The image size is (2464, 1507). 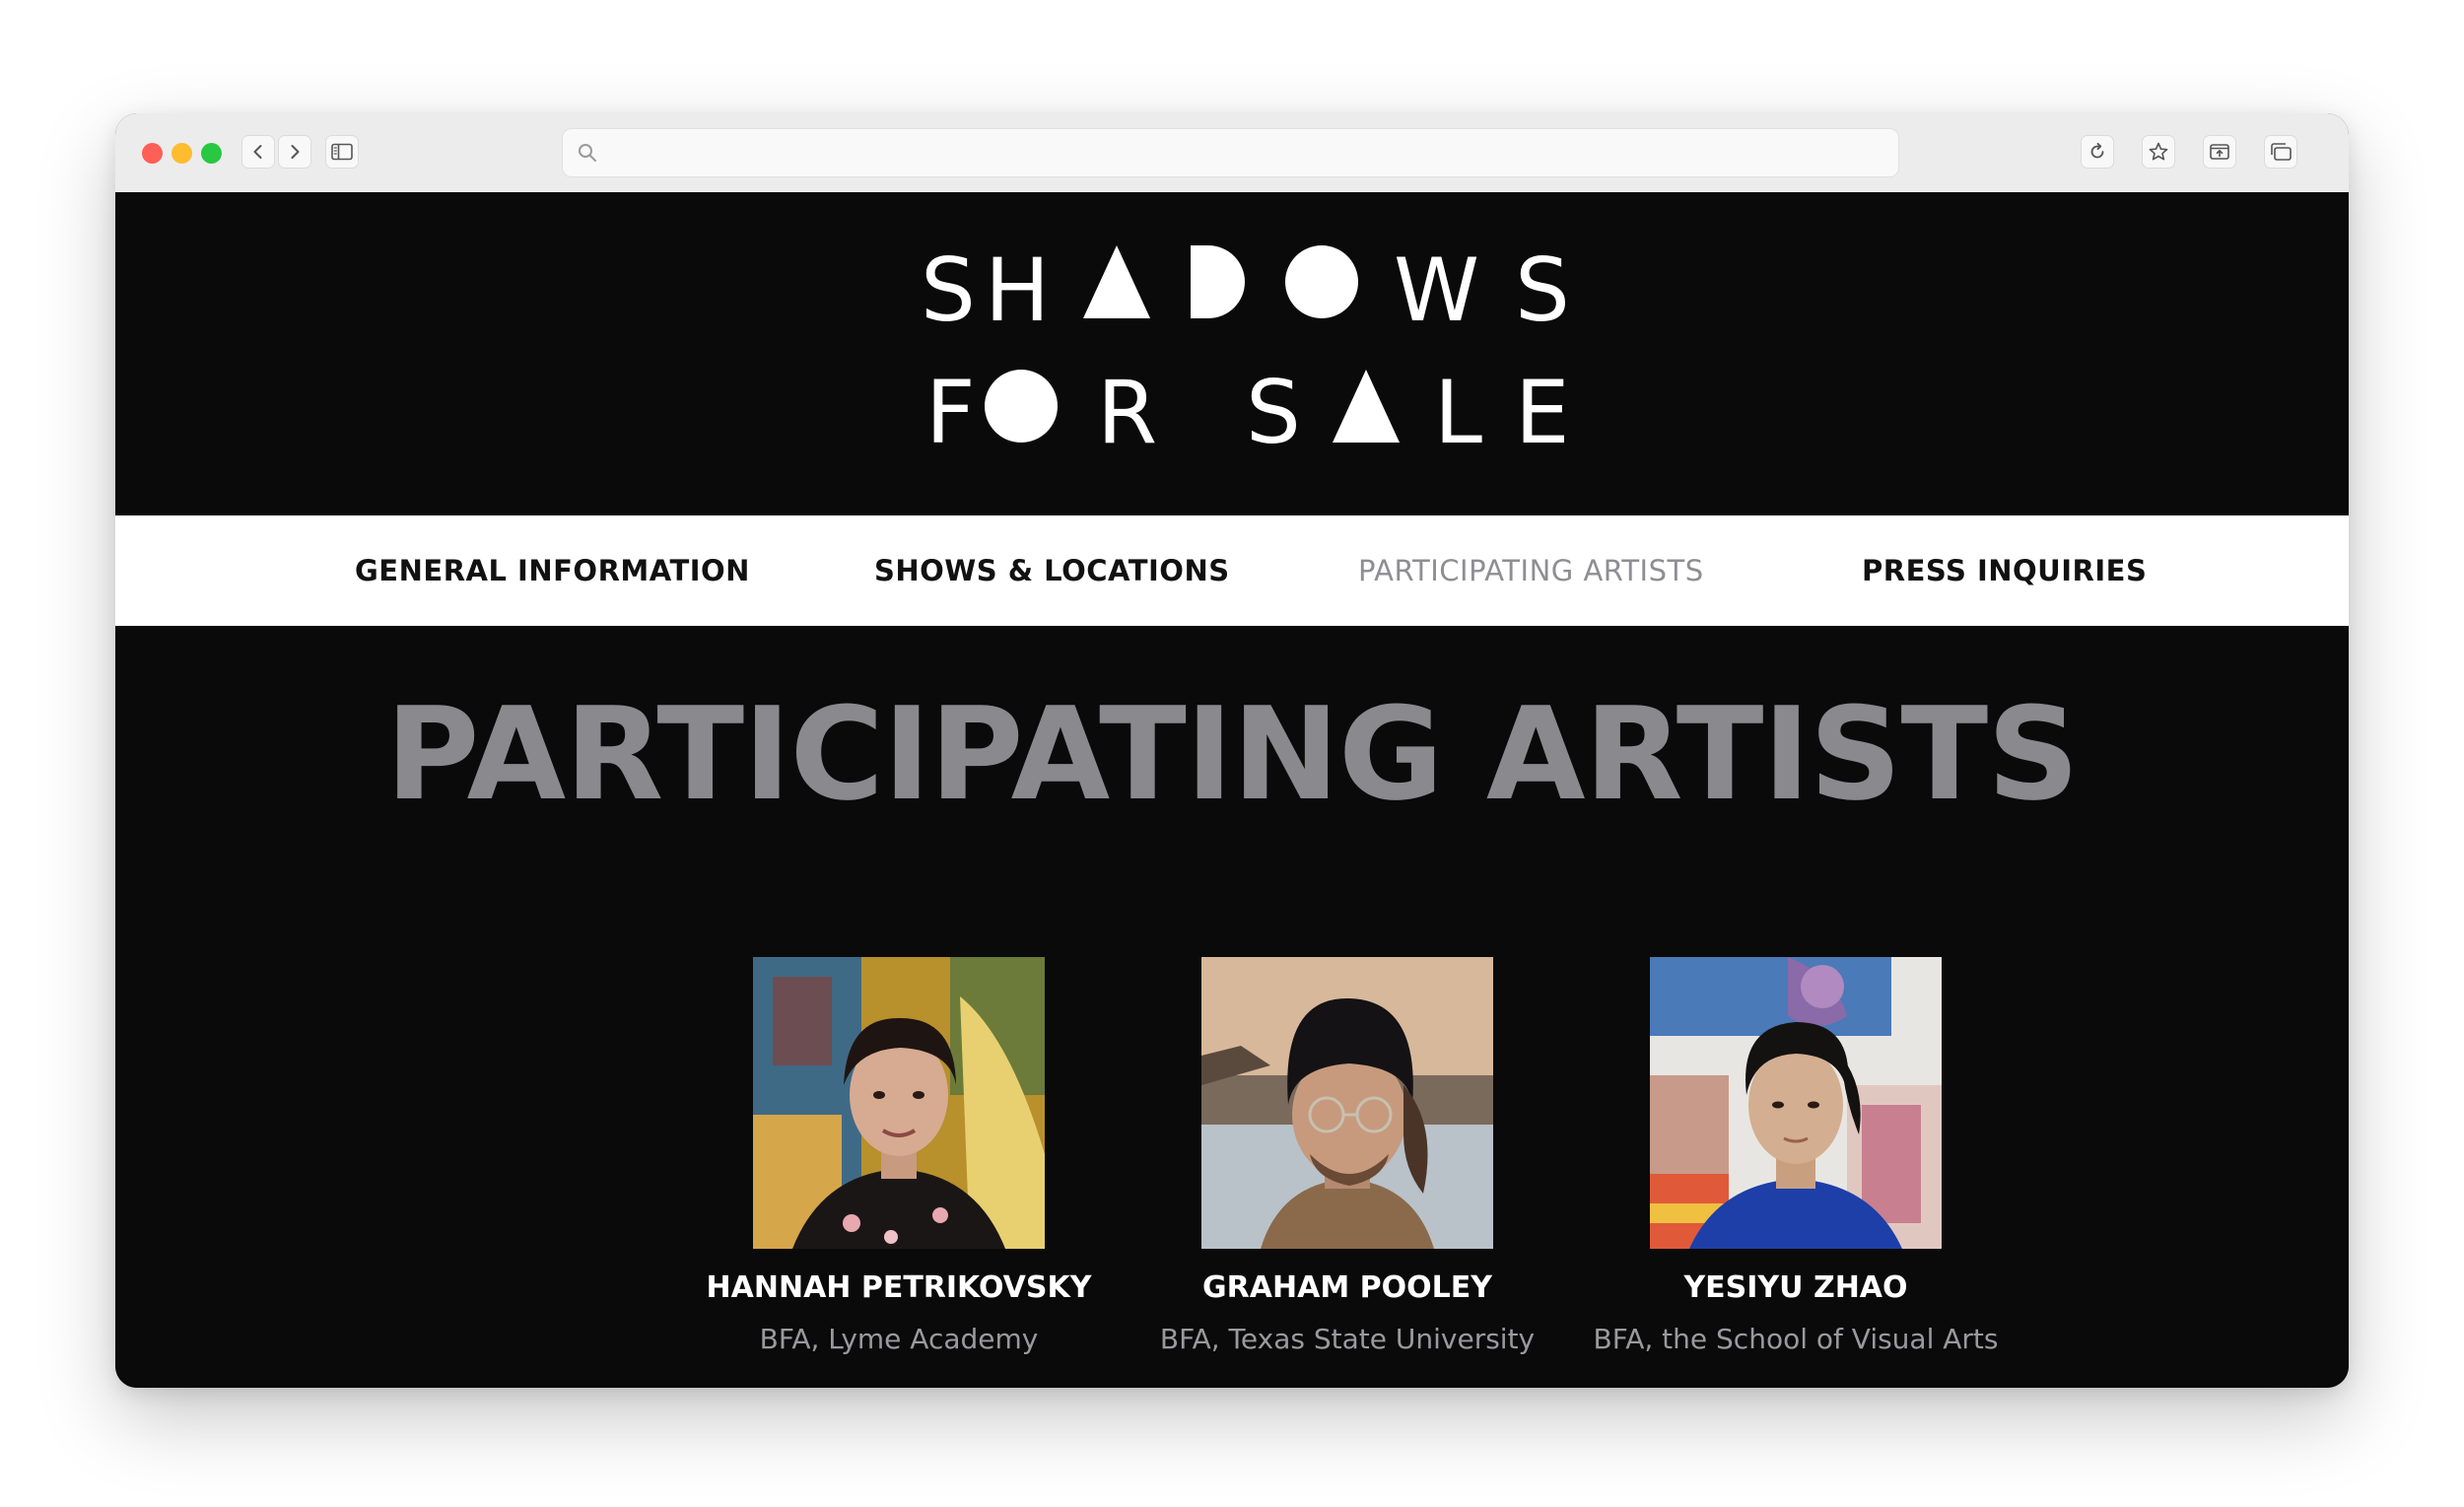 I want to click on address-bar, so click(x=1230, y=152).